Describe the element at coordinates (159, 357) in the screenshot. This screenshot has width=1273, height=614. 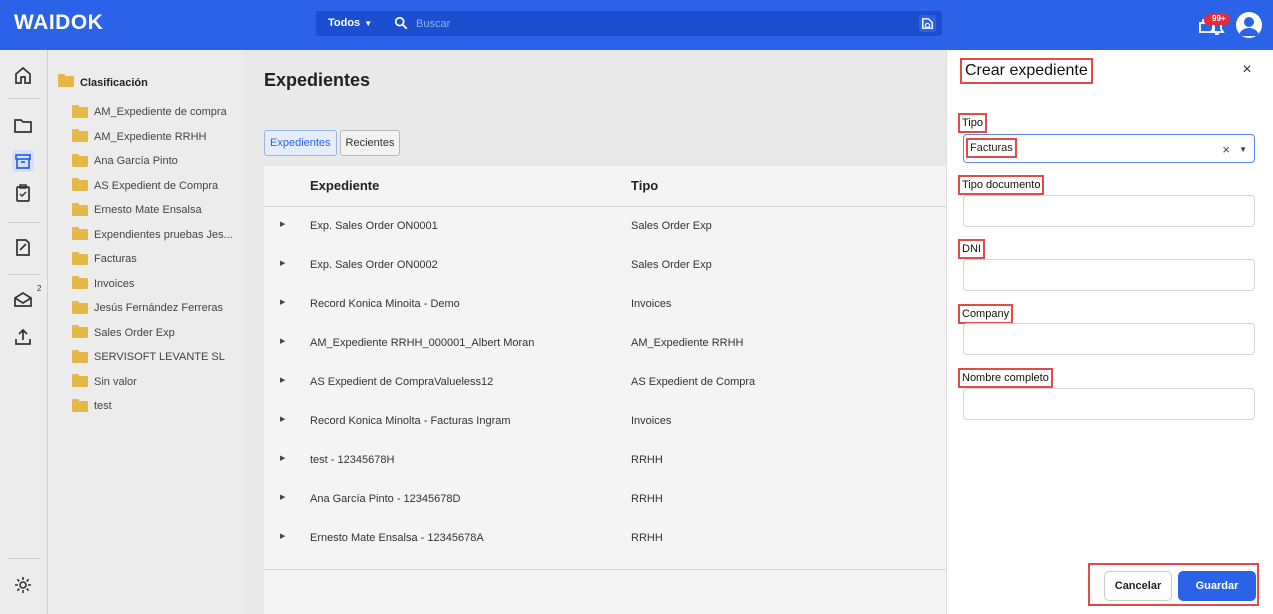
I see `tree-item-label: SERVISOFT LEVANTE SL` at that location.